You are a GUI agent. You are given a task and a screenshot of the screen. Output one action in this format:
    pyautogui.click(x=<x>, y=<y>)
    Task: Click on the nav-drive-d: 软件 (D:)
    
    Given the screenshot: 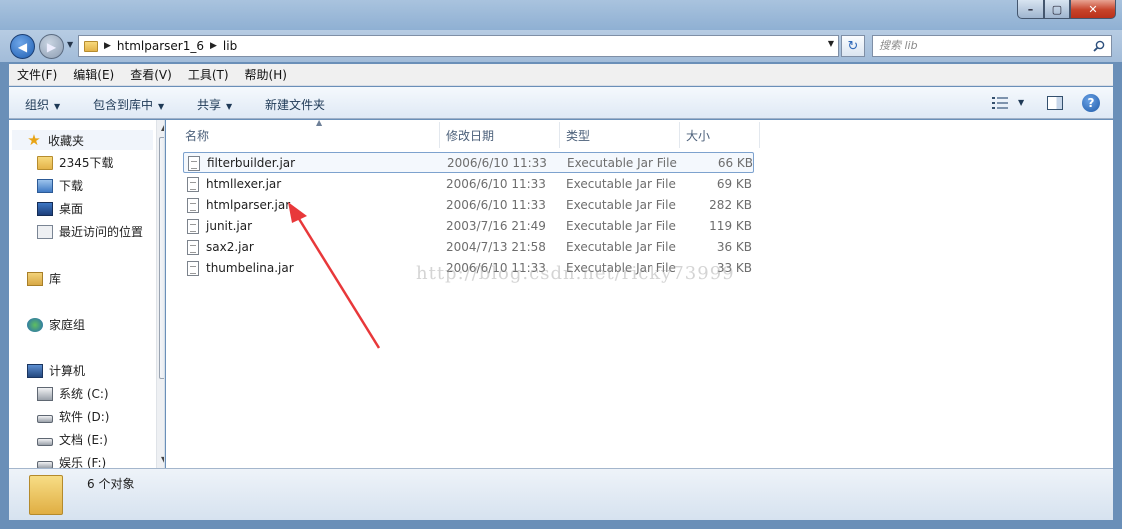 What is the action you would take?
    pyautogui.click(x=73, y=416)
    